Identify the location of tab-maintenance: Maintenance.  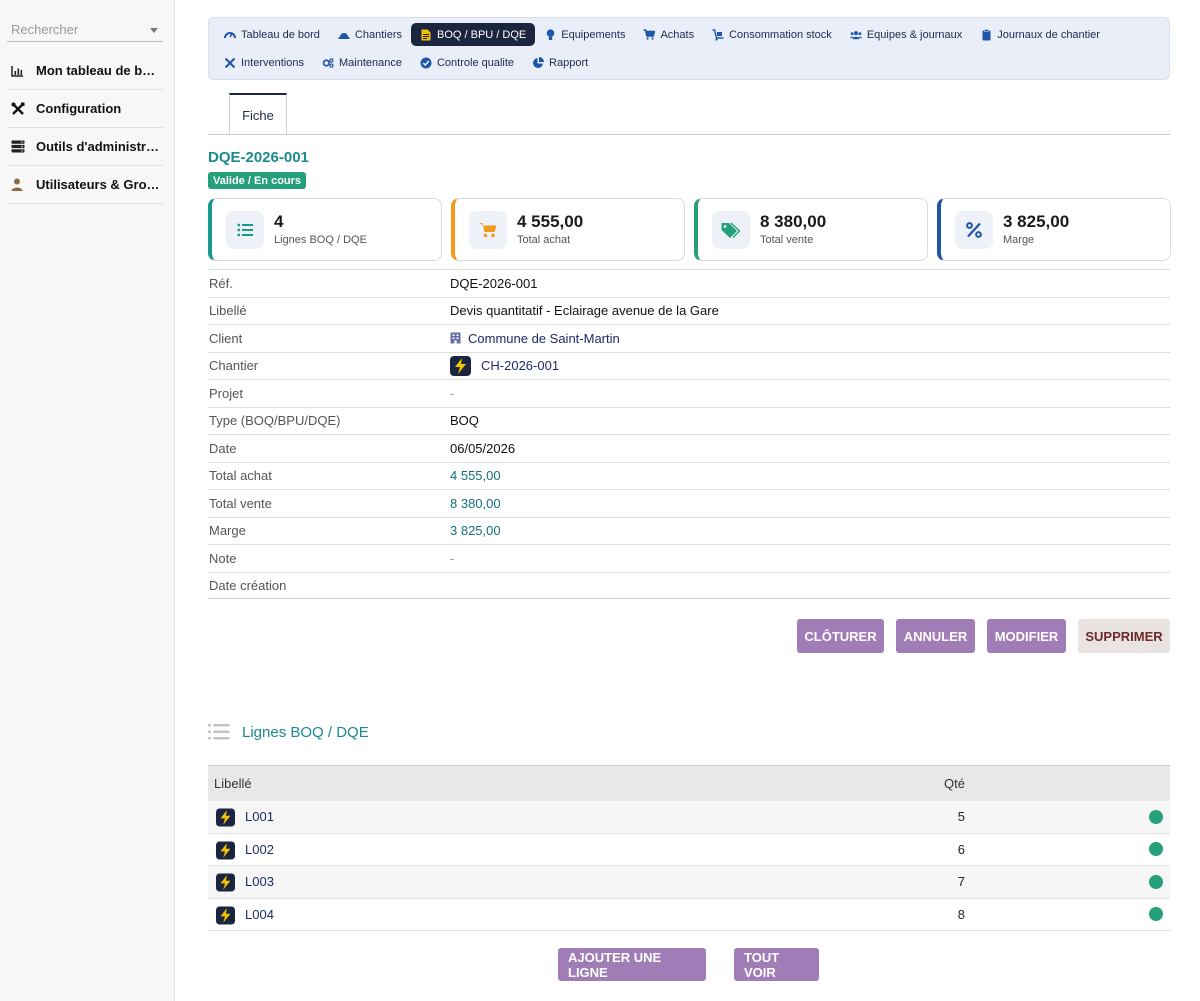
(362, 62).